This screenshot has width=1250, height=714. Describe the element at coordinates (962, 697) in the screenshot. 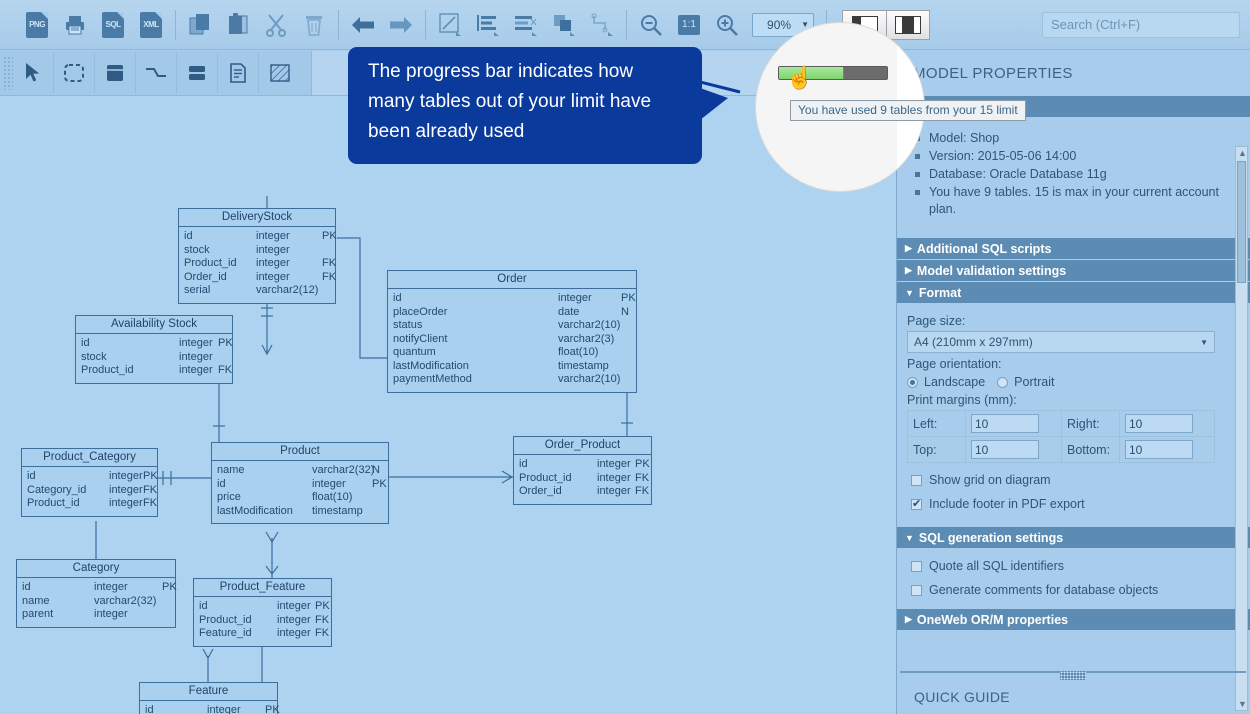

I see `quick-guide-title: QUICK GUIDE` at that location.